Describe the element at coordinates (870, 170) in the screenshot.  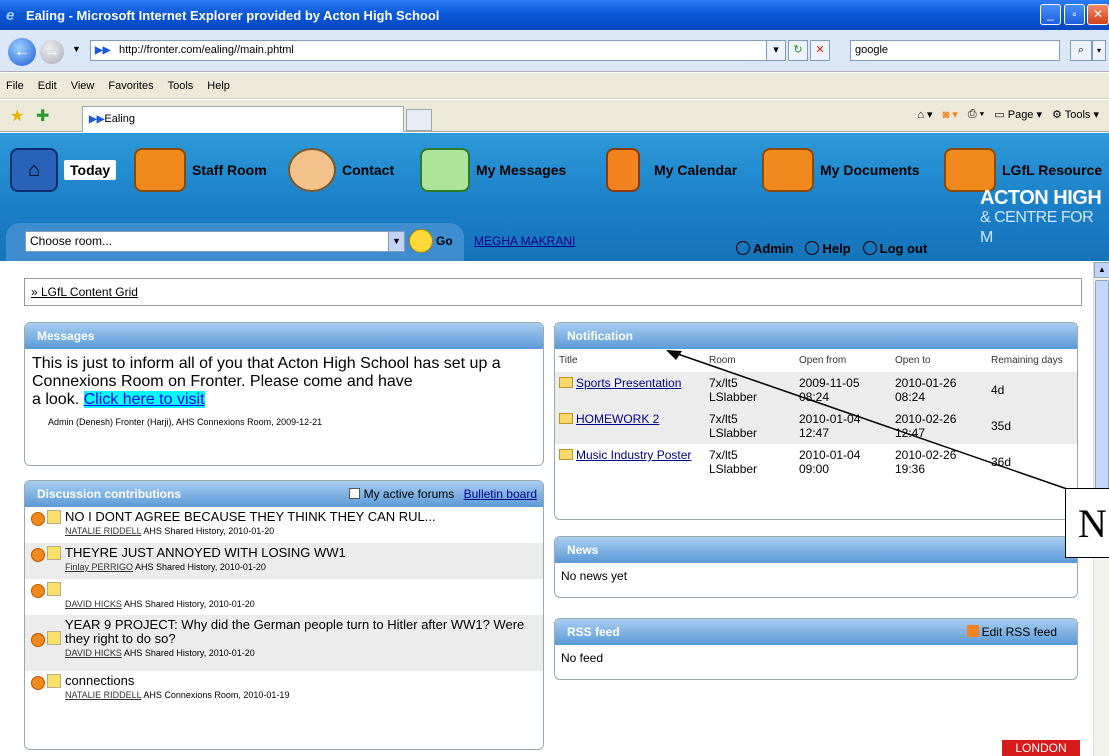
I see `nav-my-documents-label: My Documents` at that location.